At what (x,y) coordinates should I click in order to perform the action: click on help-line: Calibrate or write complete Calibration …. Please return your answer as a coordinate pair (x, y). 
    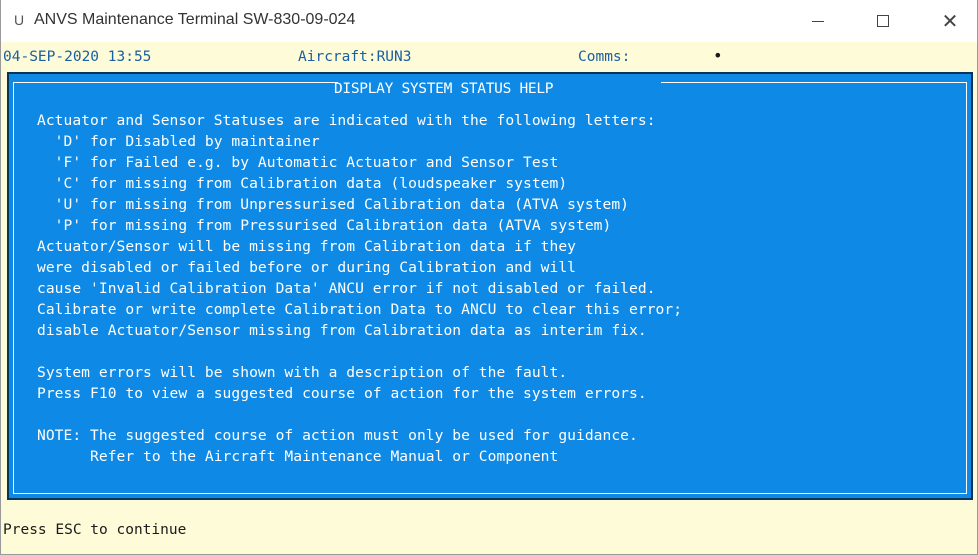
    Looking at the image, I should click on (360, 309).